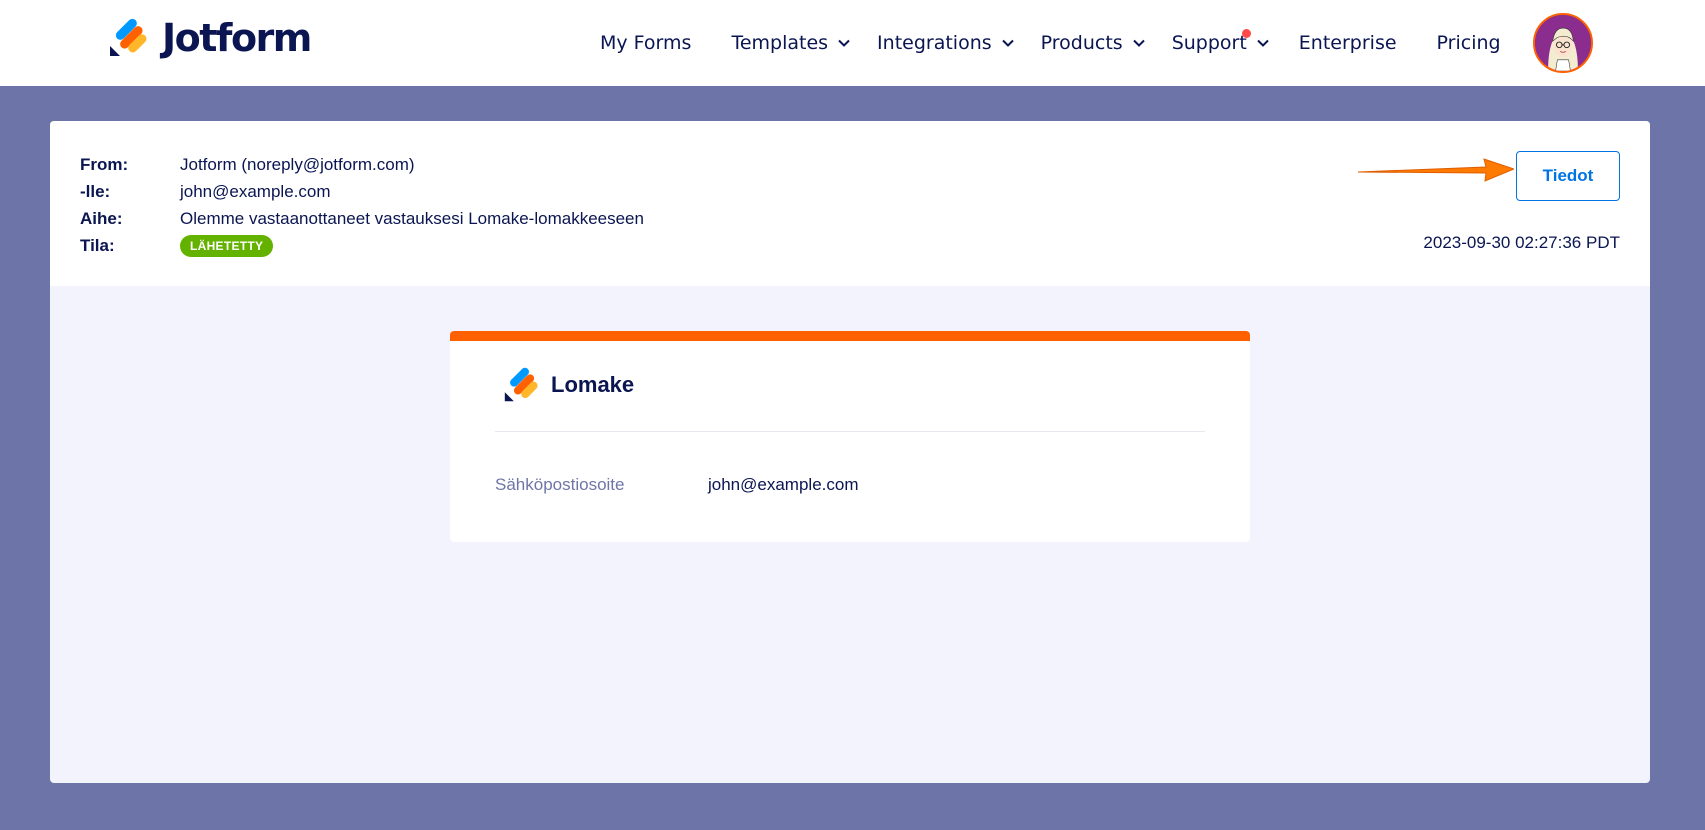 The height and width of the screenshot is (830, 1705). What do you see at coordinates (850, 436) in the screenshot?
I see `email-preview: Lomake Sähköpostiosoite john@example.com` at bounding box center [850, 436].